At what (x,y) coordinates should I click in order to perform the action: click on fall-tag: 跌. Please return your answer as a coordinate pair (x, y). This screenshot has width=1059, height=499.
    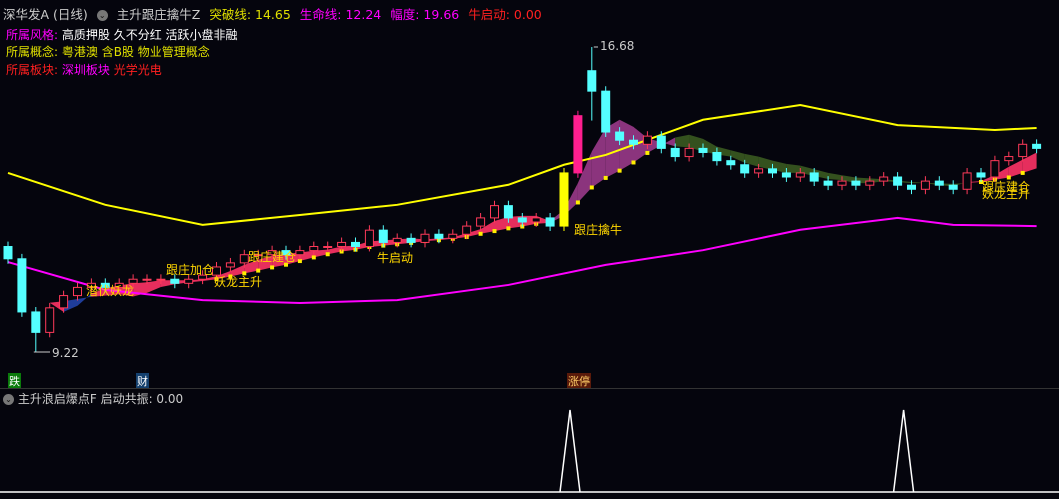
    Looking at the image, I should click on (14, 381).